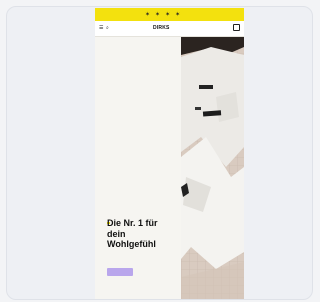 The image size is (320, 302). What do you see at coordinates (107, 28) in the screenshot?
I see `search-icon: ⌕` at bounding box center [107, 28].